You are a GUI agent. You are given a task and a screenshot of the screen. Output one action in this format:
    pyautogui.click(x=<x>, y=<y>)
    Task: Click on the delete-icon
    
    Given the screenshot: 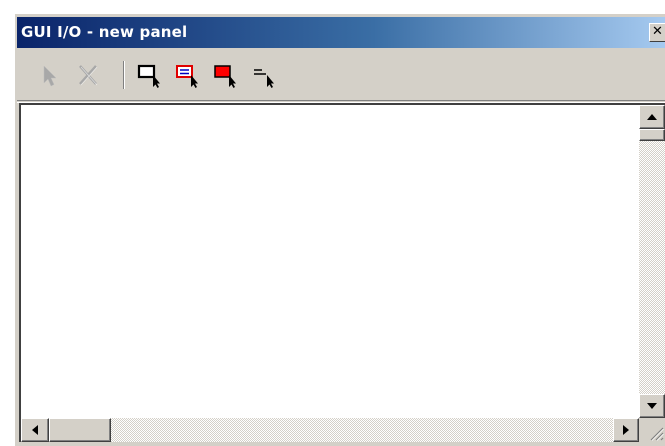 What is the action you would take?
    pyautogui.click(x=88, y=75)
    